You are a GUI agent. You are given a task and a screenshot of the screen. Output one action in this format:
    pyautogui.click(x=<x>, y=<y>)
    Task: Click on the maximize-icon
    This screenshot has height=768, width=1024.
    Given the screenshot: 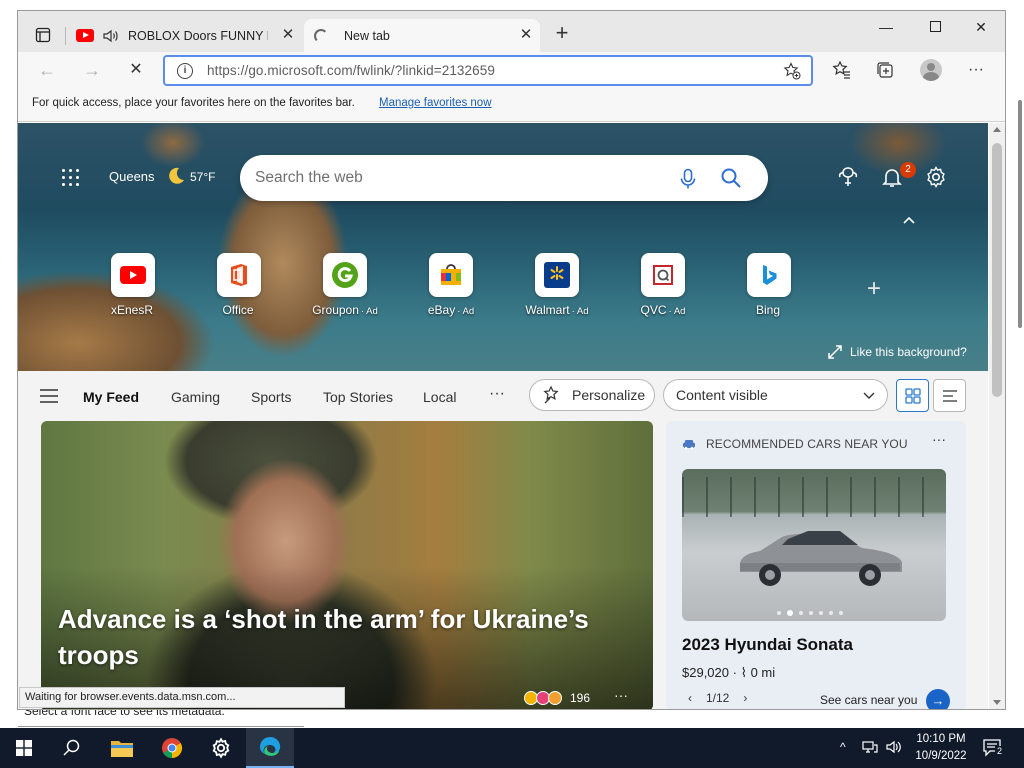 What is the action you would take?
    pyautogui.click(x=935, y=26)
    